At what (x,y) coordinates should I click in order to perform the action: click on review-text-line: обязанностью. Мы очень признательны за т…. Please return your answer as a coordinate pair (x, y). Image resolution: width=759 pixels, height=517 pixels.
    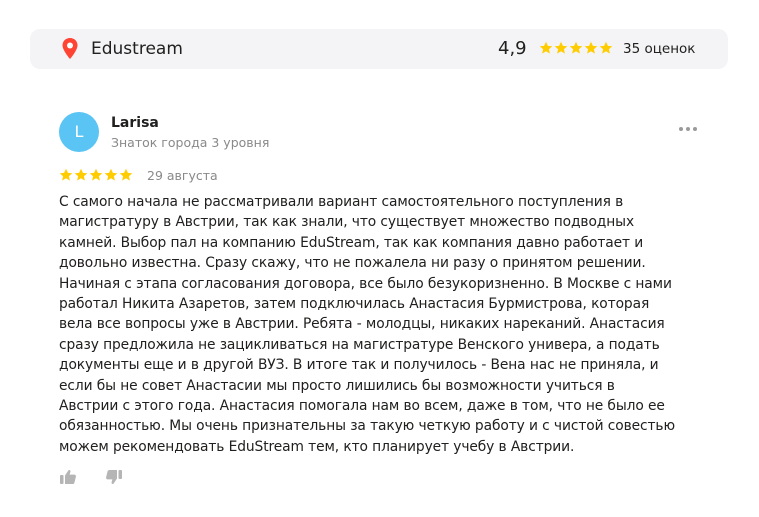
    Looking at the image, I should click on (367, 426).